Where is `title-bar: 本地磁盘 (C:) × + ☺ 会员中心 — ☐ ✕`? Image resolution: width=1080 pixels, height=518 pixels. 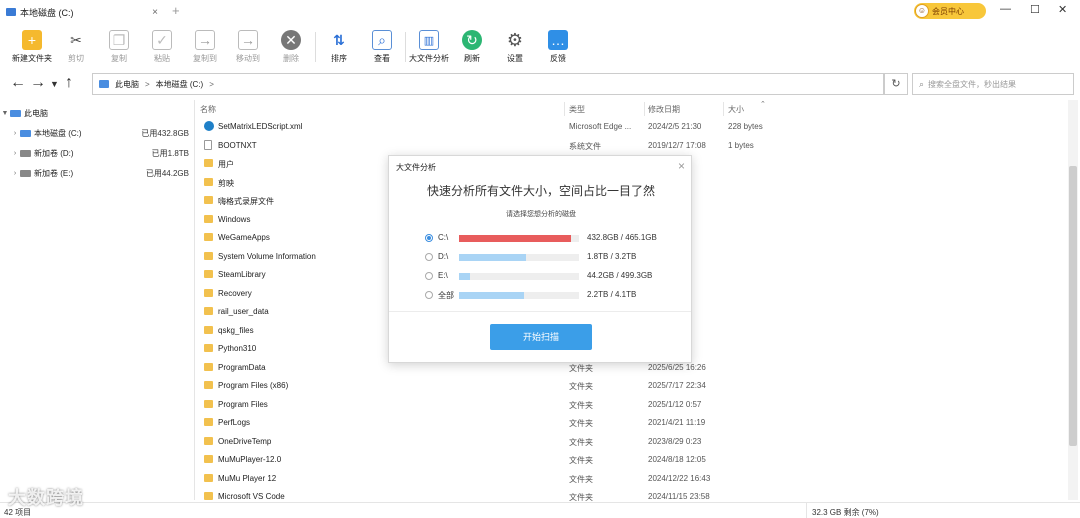
title-bar: 本地磁盘 (C:) × + ☺ 会员中心 — ☐ ✕ is located at coordinates (540, 11).